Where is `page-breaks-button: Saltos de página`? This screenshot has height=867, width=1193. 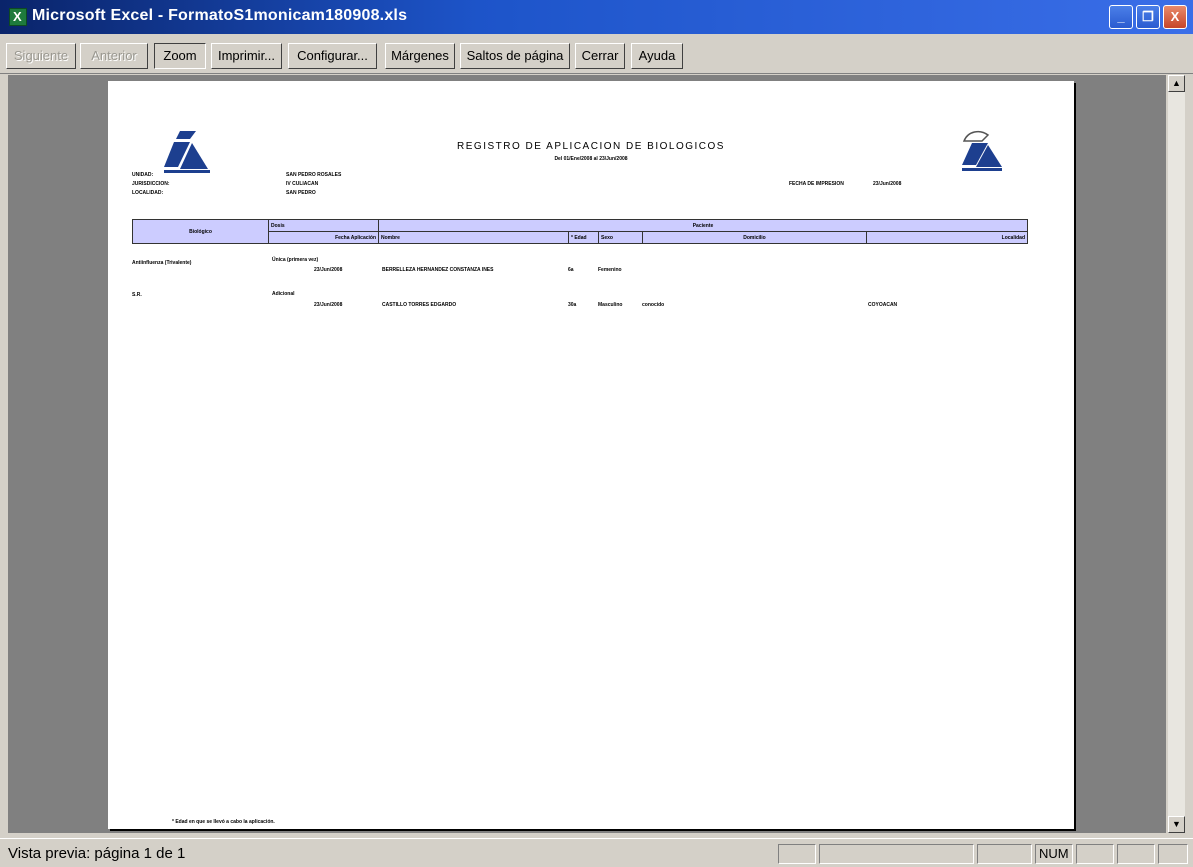
page-breaks-button: Saltos de página is located at coordinates (515, 56).